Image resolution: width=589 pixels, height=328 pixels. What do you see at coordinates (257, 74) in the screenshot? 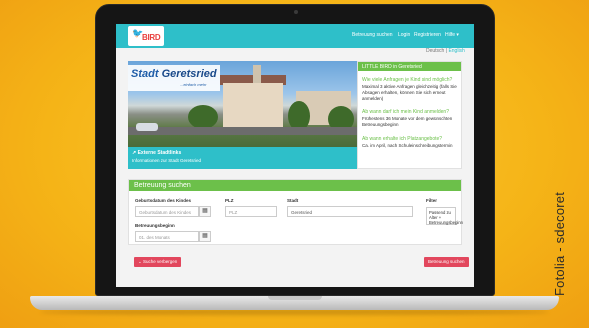
I see `photo-tower` at bounding box center [257, 74].